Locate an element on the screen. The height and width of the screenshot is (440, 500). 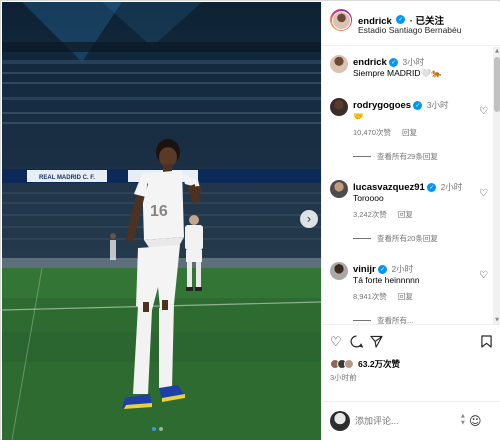
comment-time: 3小时 is located at coordinates (438, 105).